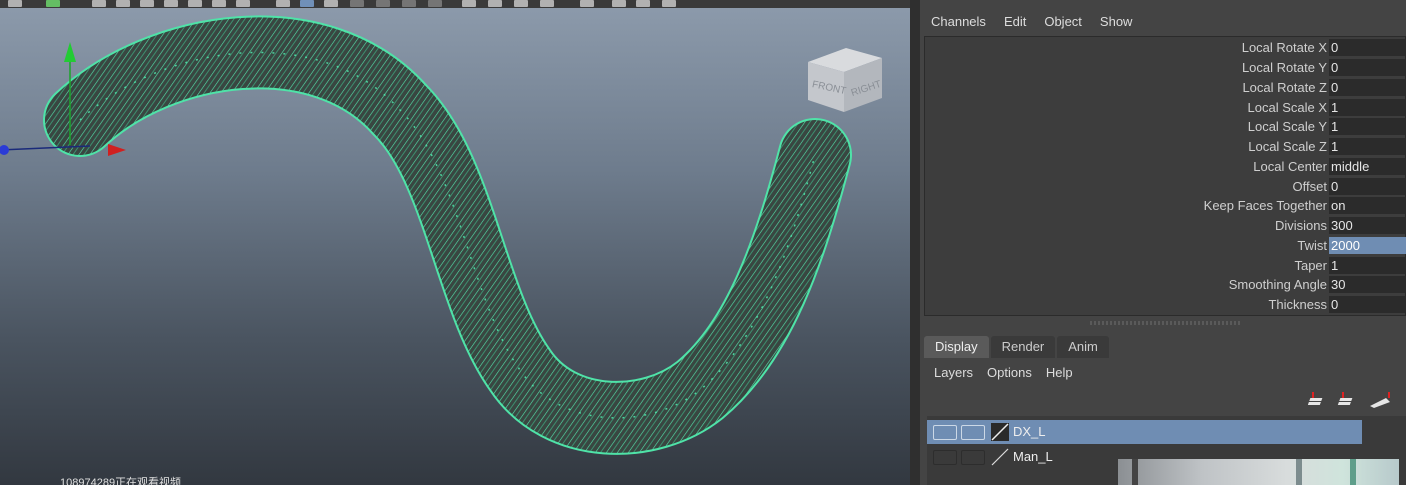  Describe the element at coordinates (1165, 225) in the screenshot. I see `attr-row-divisions: Divisions 300` at that location.